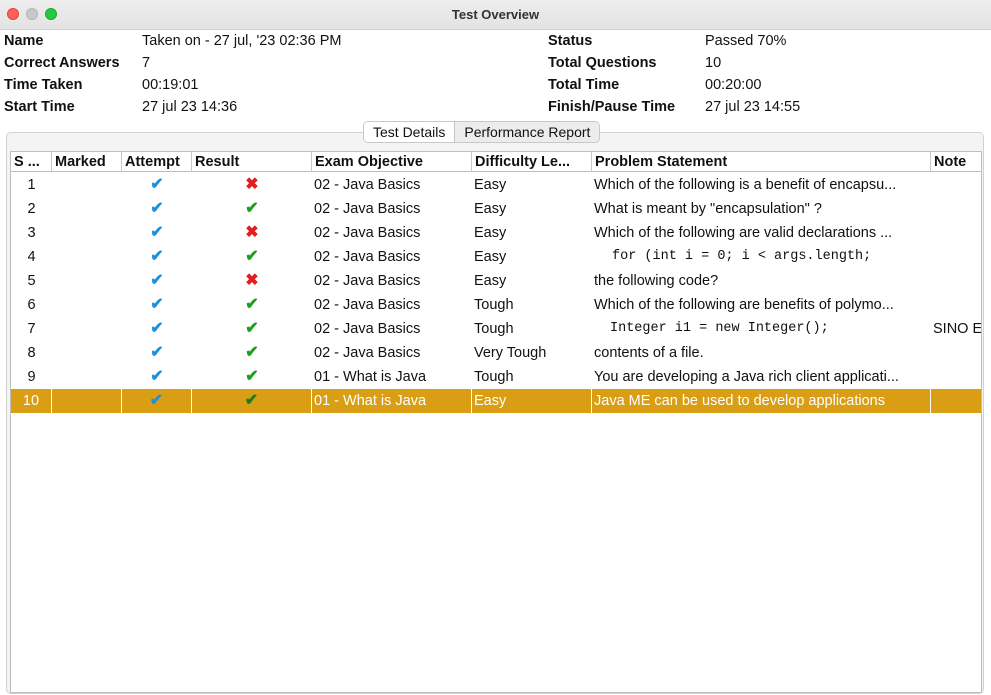  I want to click on name-value: Taken on - 27 jul, '23 02:36 PM, so click(242, 41).